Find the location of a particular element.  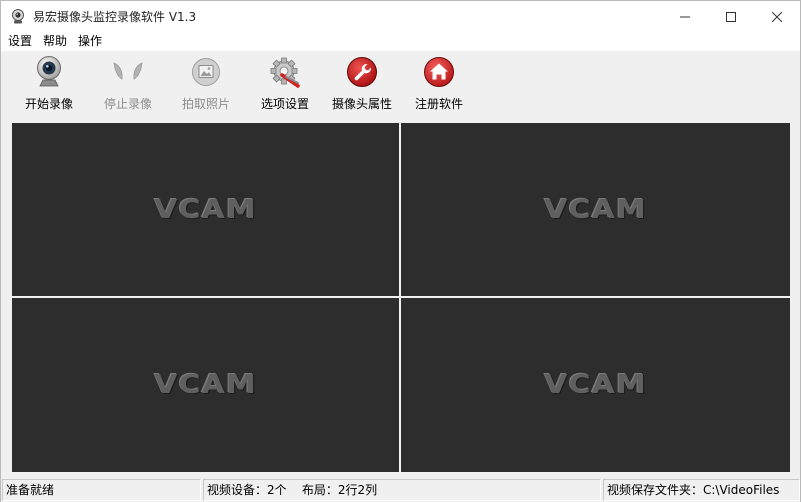

close-button is located at coordinates (777, 16).